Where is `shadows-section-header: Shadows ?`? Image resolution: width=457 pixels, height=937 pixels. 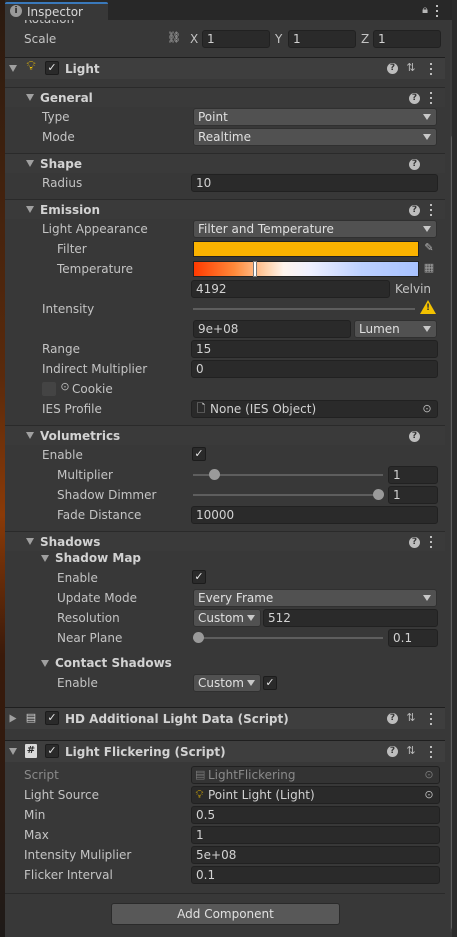 shadows-section-header: Shadows ? is located at coordinates (225, 541).